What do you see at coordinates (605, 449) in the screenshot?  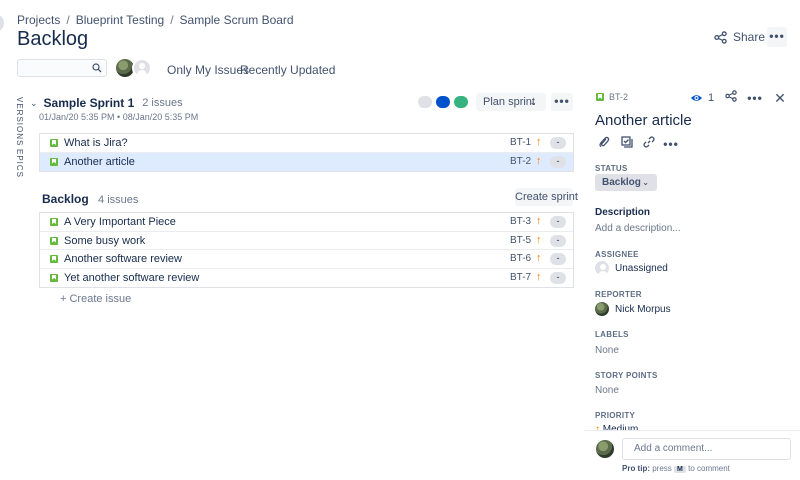 I see `avatar-current-user` at bounding box center [605, 449].